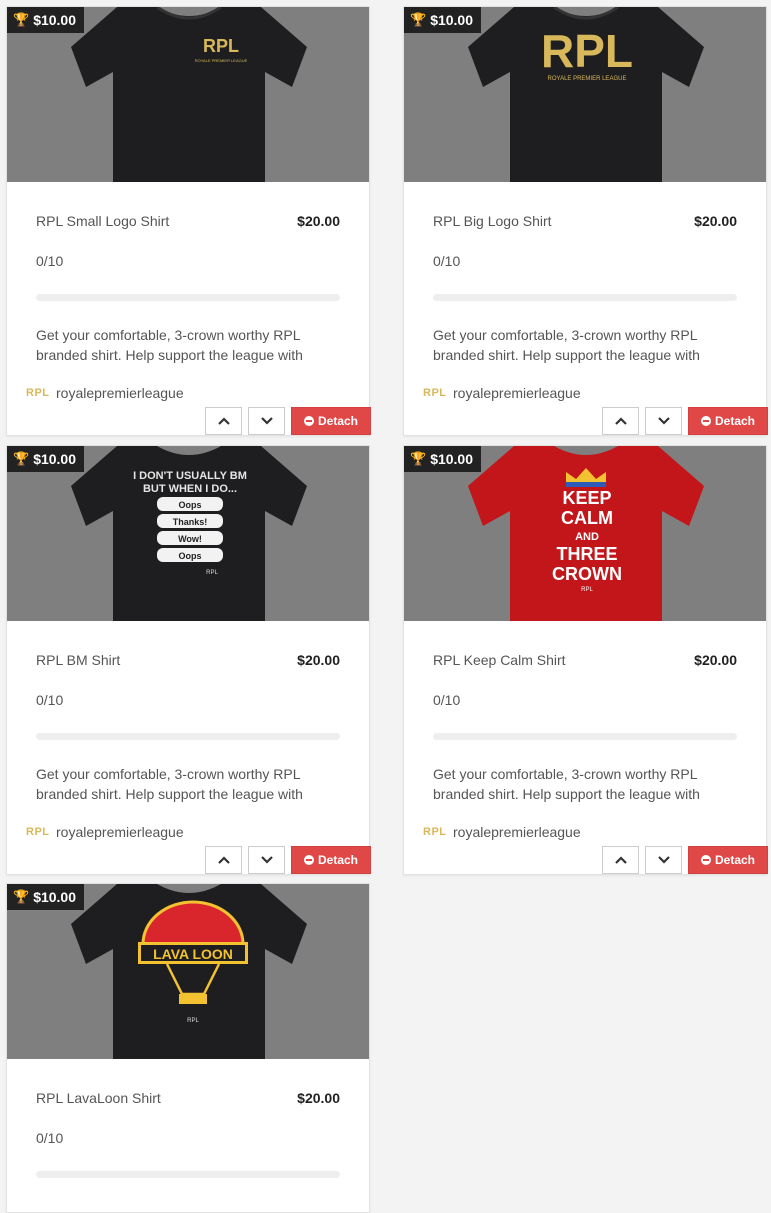 Image resolution: width=771 pixels, height=1213 pixels. I want to click on shirt-line-1: I DON'T USUALLY BM, so click(190, 476).